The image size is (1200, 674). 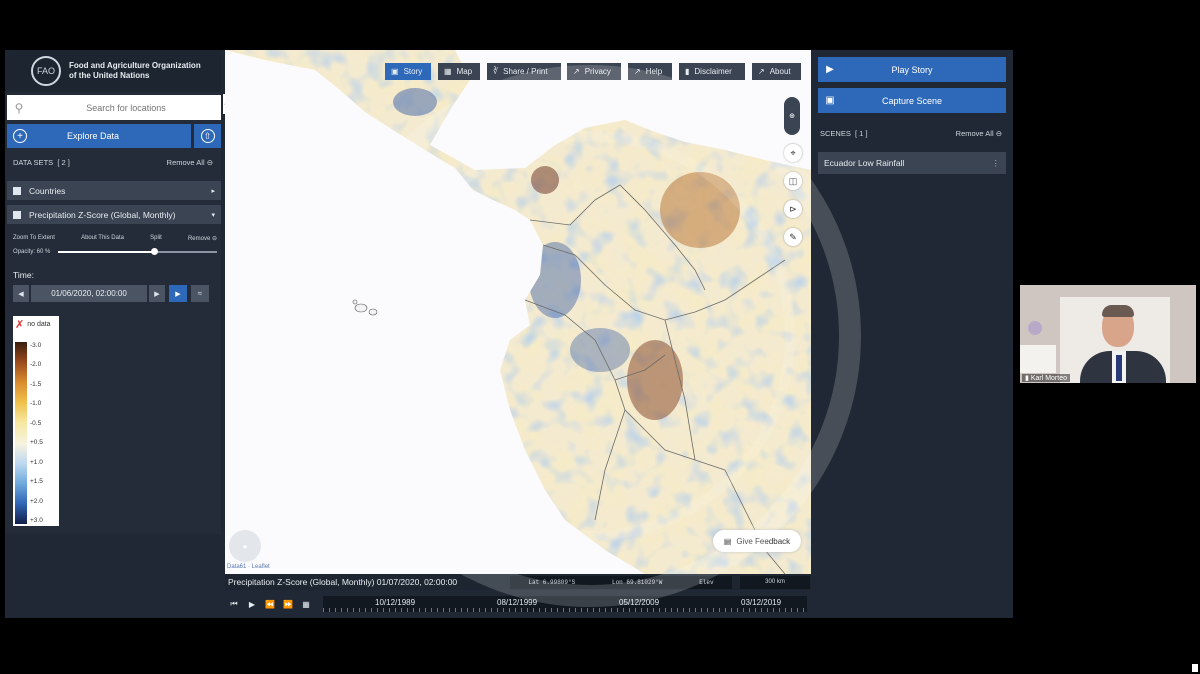 I want to click on disclaimer-icon: ▮, so click(x=687, y=71).